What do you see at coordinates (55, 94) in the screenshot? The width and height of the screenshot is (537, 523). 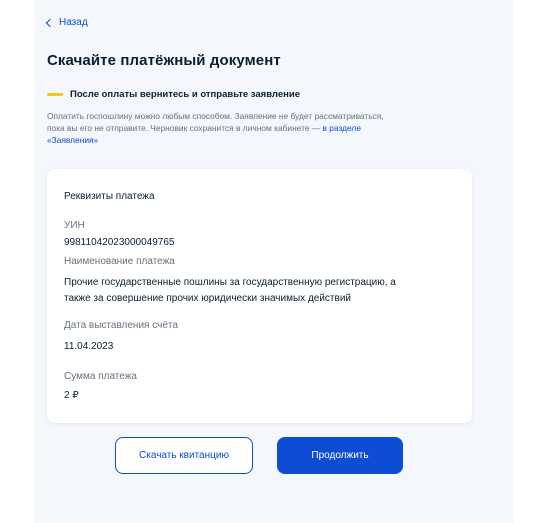 I see `notice-accent-bar` at bounding box center [55, 94].